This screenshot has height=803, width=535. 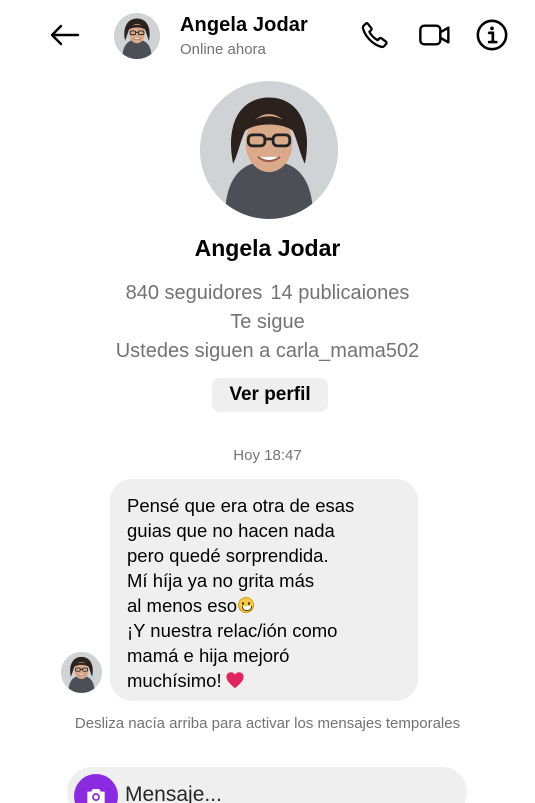 What do you see at coordinates (264, 605) in the screenshot?
I see `message-line-with-emoji: al menos eso` at bounding box center [264, 605].